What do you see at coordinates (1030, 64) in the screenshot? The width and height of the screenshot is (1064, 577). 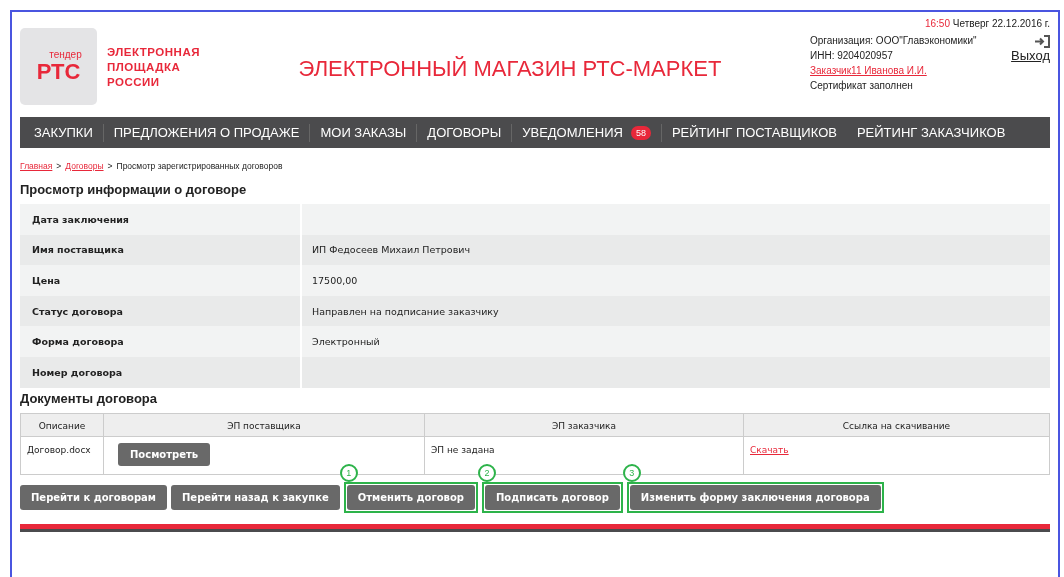 I see `logout-link: Выход` at bounding box center [1030, 64].